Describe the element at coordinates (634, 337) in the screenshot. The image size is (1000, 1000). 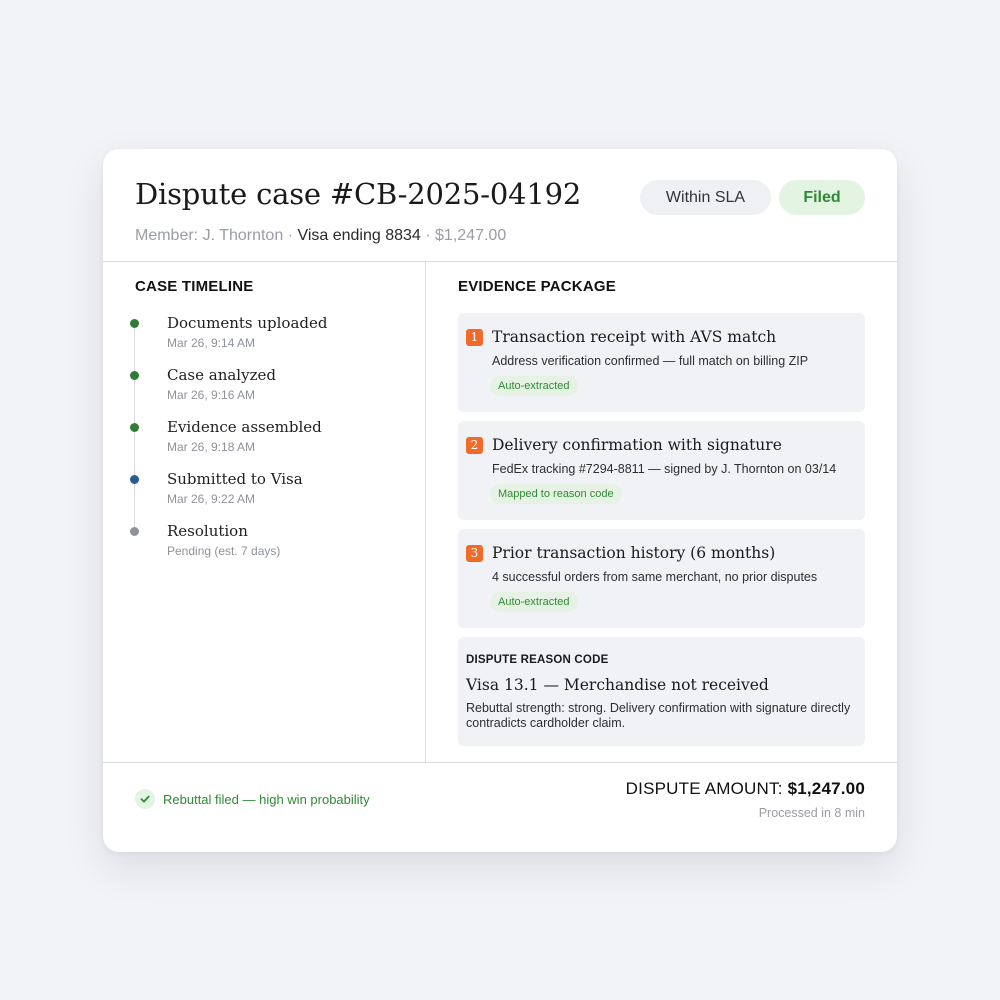
I see `evidence-title: Transaction receipt with AVS match` at that location.